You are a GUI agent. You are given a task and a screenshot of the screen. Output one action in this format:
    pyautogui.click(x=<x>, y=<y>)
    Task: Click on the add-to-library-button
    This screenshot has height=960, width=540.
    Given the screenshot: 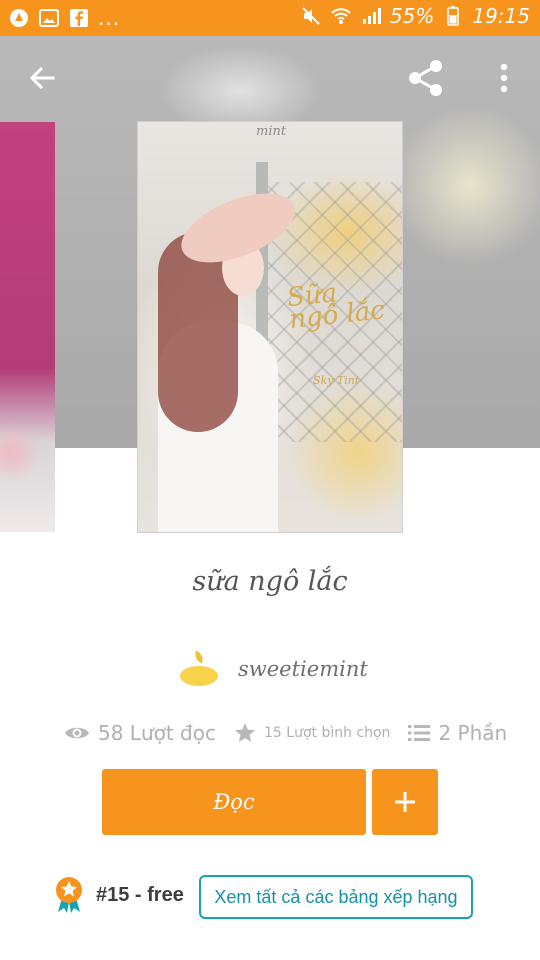 What is the action you would take?
    pyautogui.click(x=405, y=802)
    